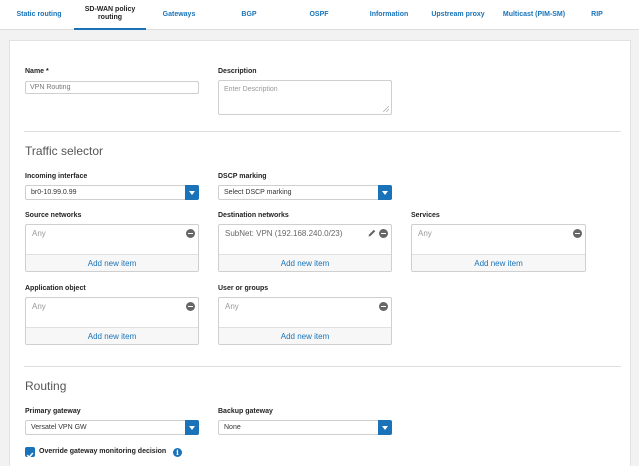 This screenshot has width=639, height=466. Describe the element at coordinates (305, 192) in the screenshot. I see `dscp-marking-select: Select DSCP marking` at that location.